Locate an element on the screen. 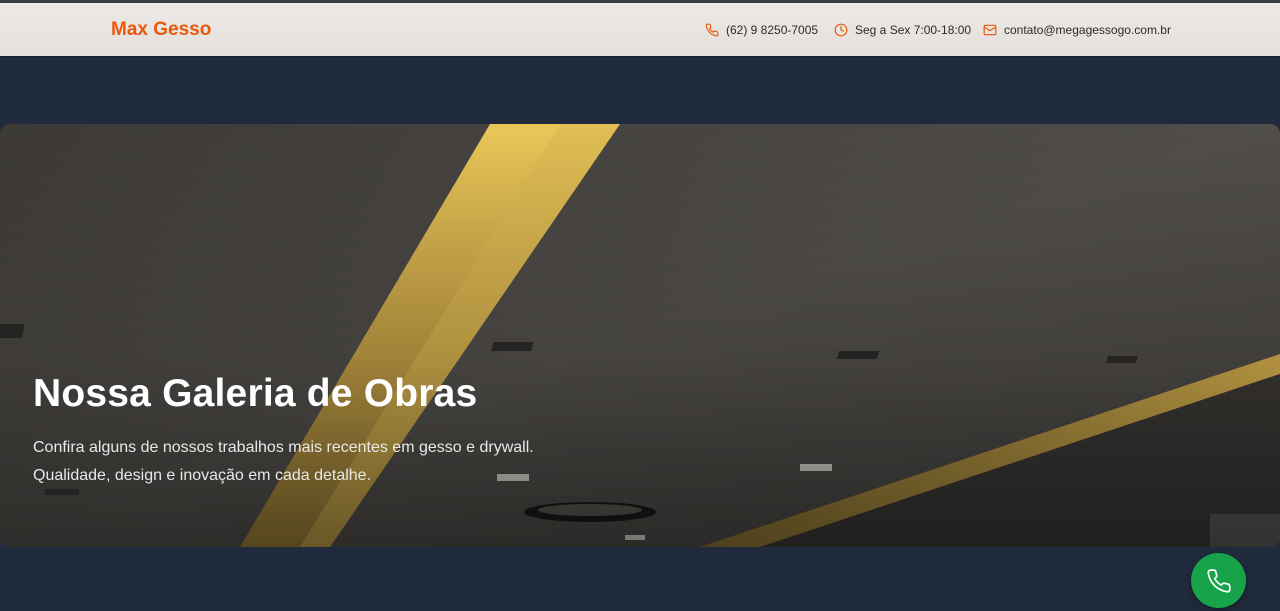 The width and height of the screenshot is (1280, 611). mail-icon is located at coordinates (990, 30).